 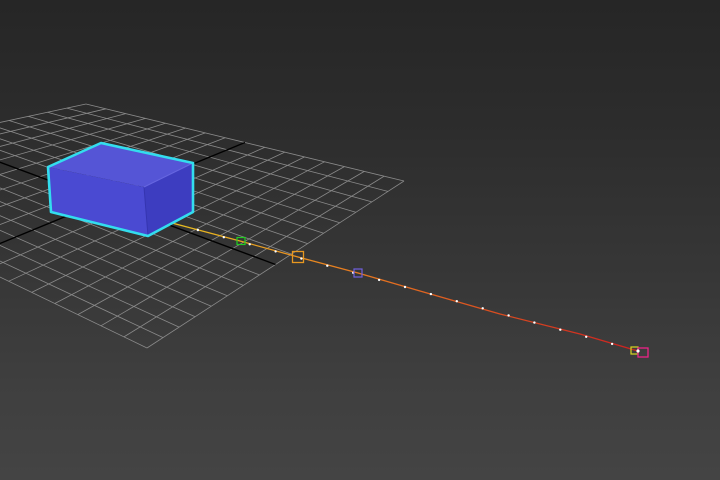 I want to click on keyframe-marker-end-magenta, so click(x=643, y=352).